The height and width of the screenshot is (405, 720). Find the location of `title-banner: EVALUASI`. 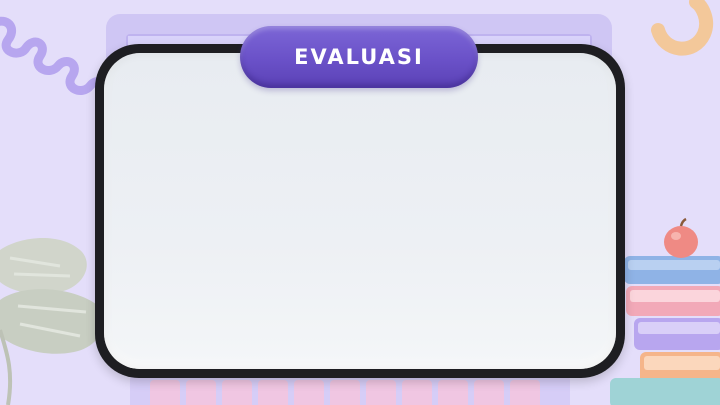

title-banner: EVALUASI is located at coordinates (359, 57).